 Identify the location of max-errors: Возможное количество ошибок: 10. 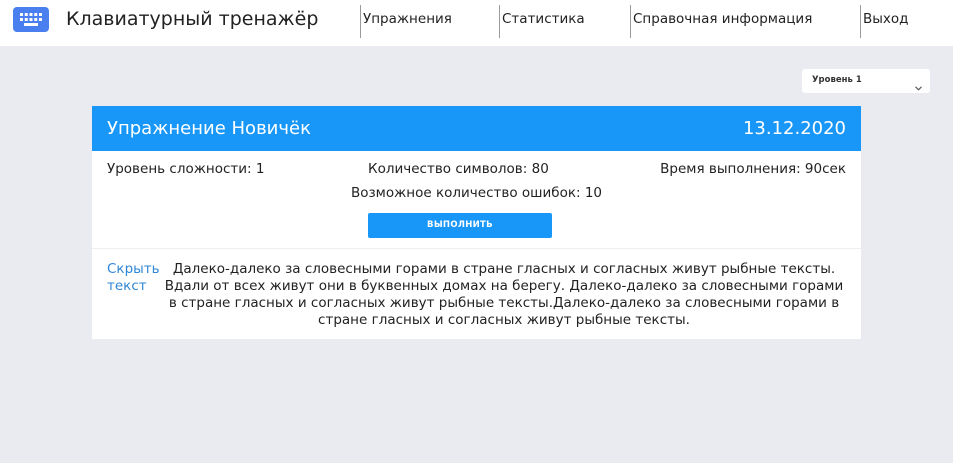
(476, 193).